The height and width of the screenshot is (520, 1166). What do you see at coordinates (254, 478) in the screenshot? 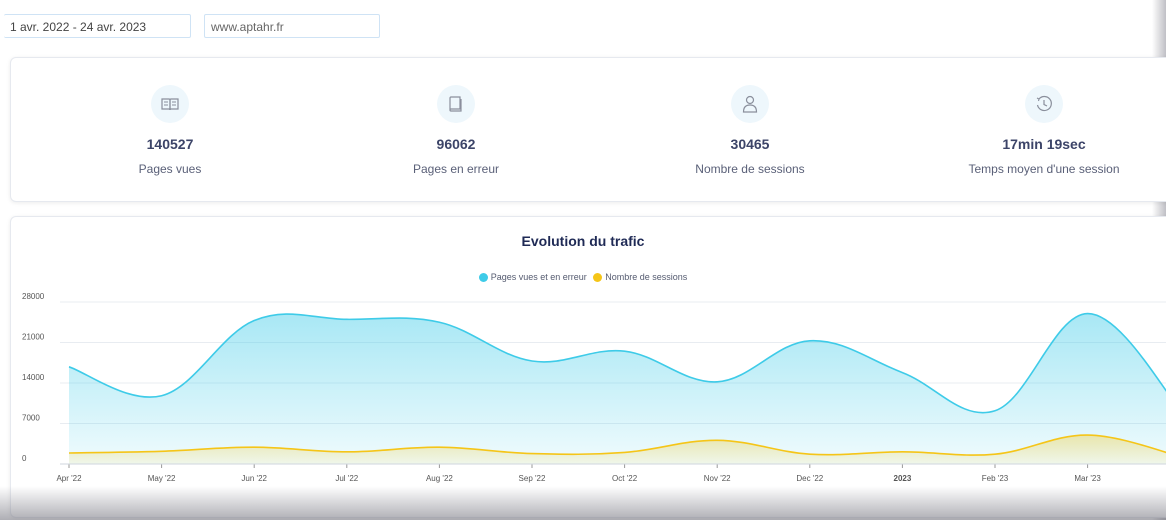
I see `x-tick-label: Jun '22` at bounding box center [254, 478].